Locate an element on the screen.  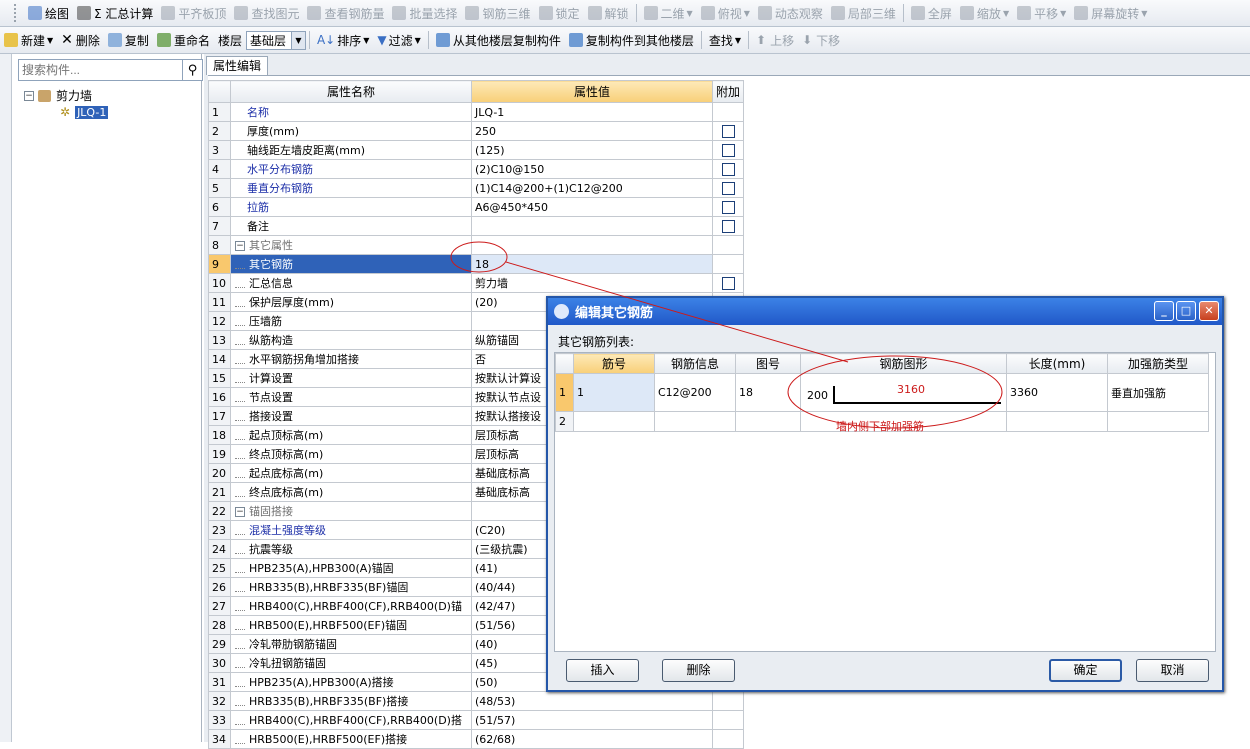
property-name-cell: 保护层厚度(mm) is located at coordinates (351, 302).